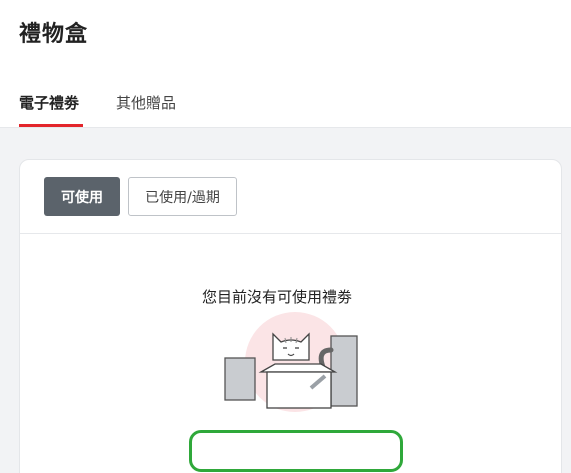 Image resolution: width=571 pixels, height=473 pixels. I want to click on tab-e-gift-voucher: 電子禮劵, so click(49, 102).